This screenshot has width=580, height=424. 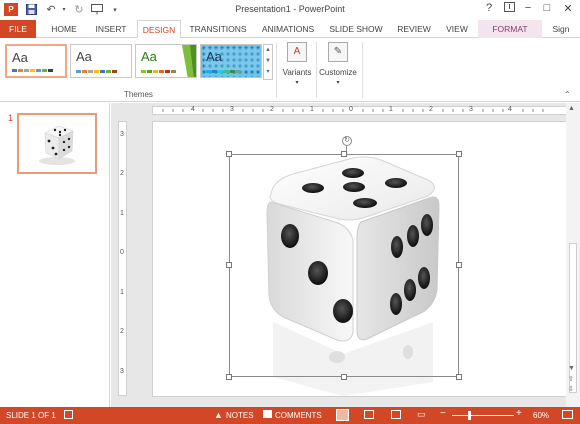 I want to click on next-slide-icon: ⇩, so click(x=571, y=389).